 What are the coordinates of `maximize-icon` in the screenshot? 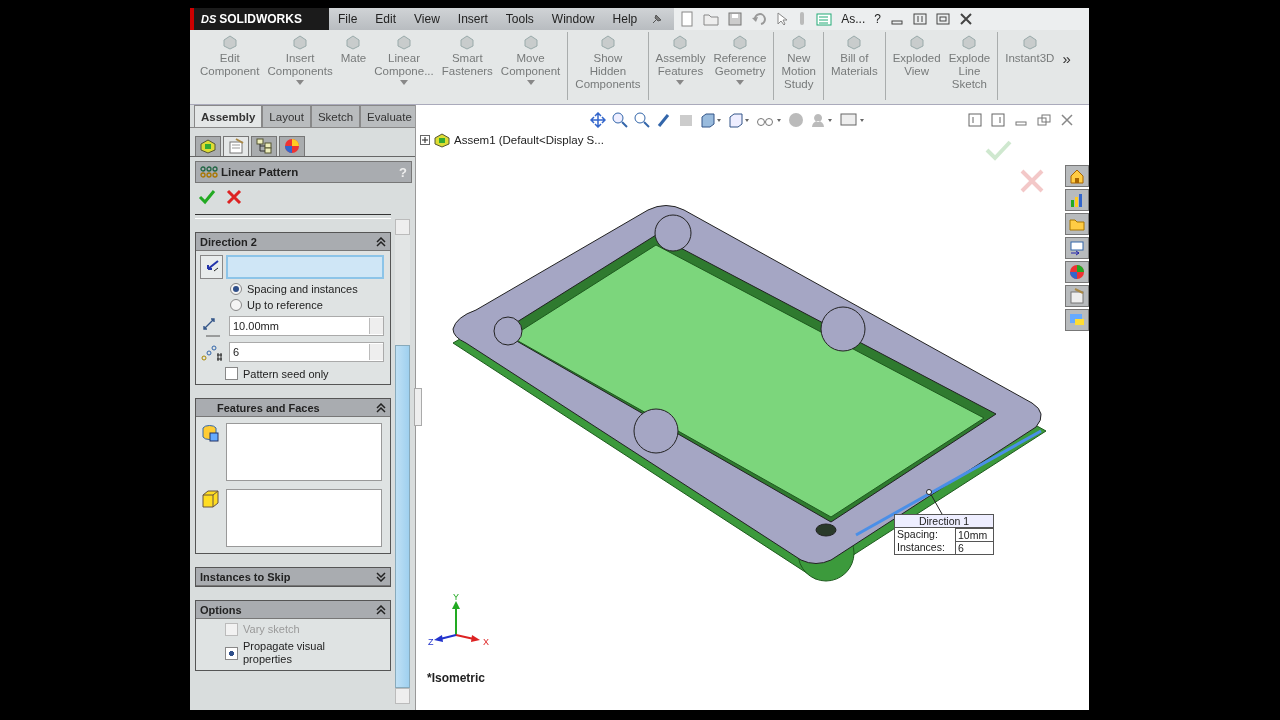 It's located at (942, 19).